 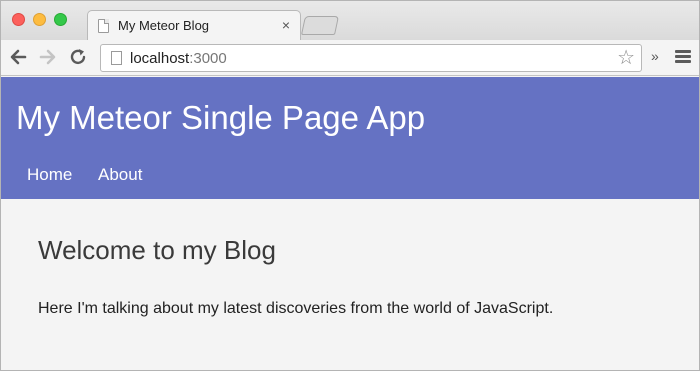 What do you see at coordinates (120, 175) in the screenshot?
I see `nav-link-about: About` at bounding box center [120, 175].